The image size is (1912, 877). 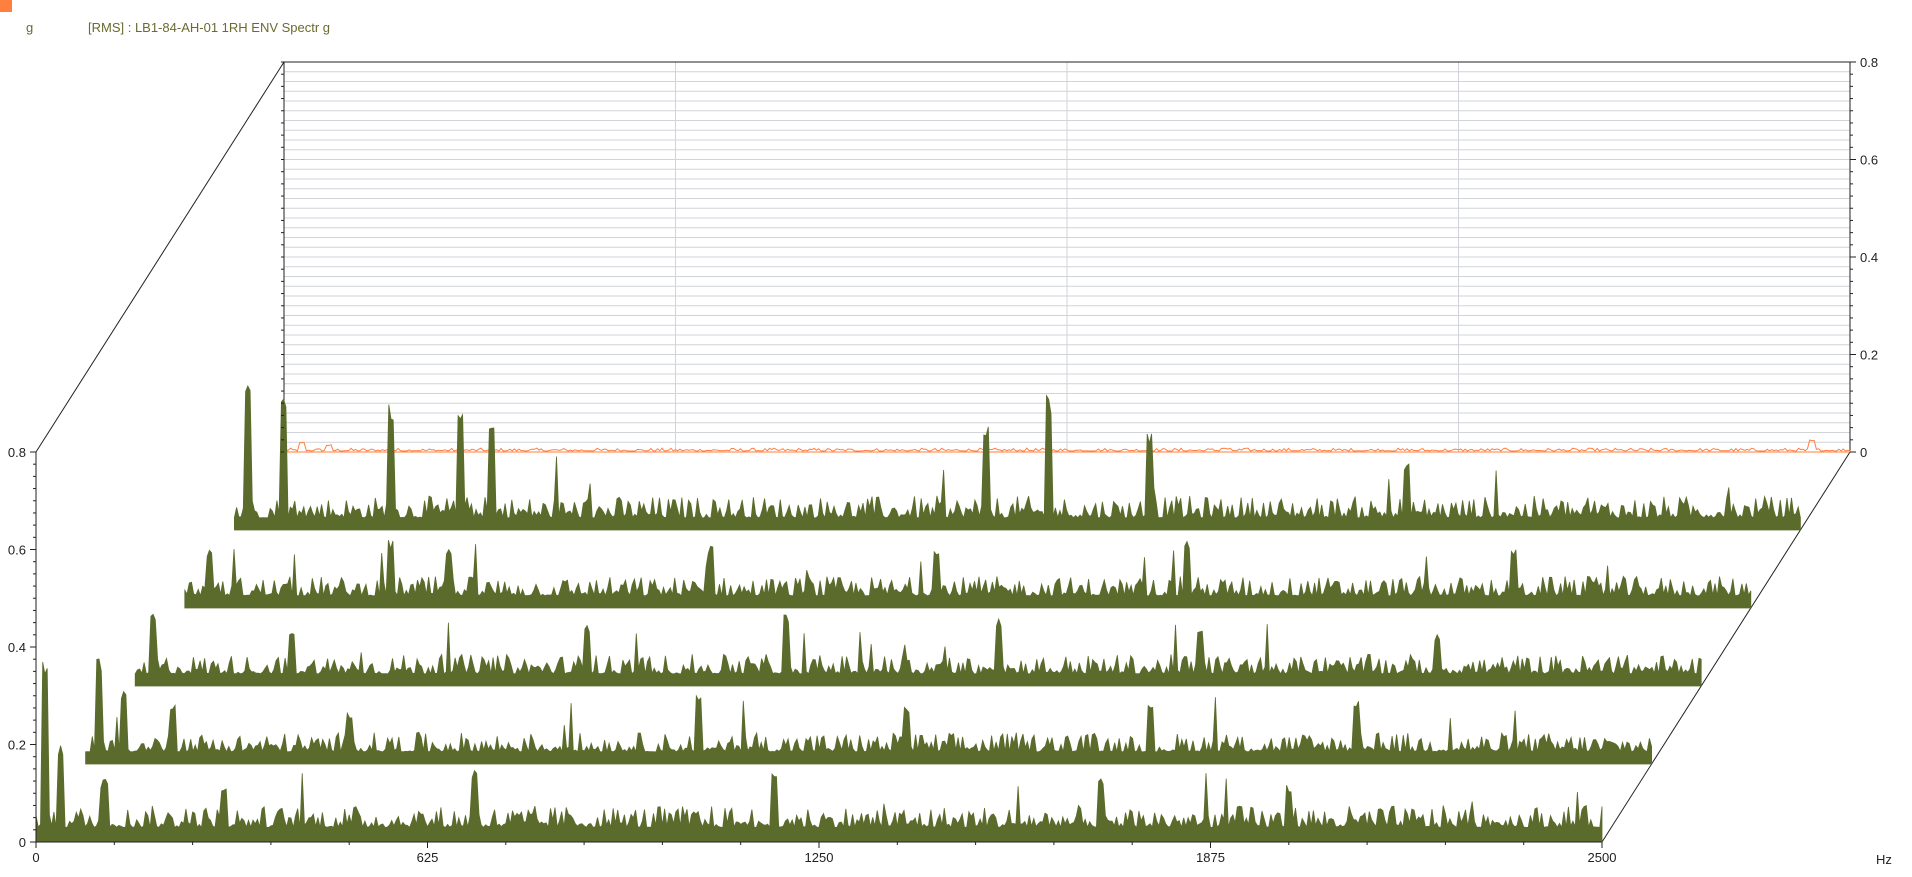 I want to click on y-tick-label: 0.8, so click(x=17, y=452).